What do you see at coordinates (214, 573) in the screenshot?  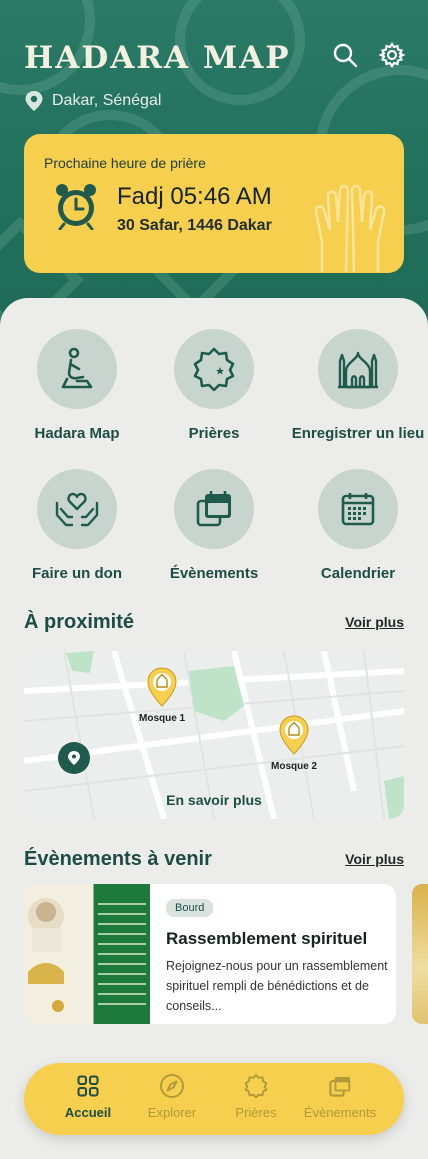 I see `quick-action-label: Évènements` at bounding box center [214, 573].